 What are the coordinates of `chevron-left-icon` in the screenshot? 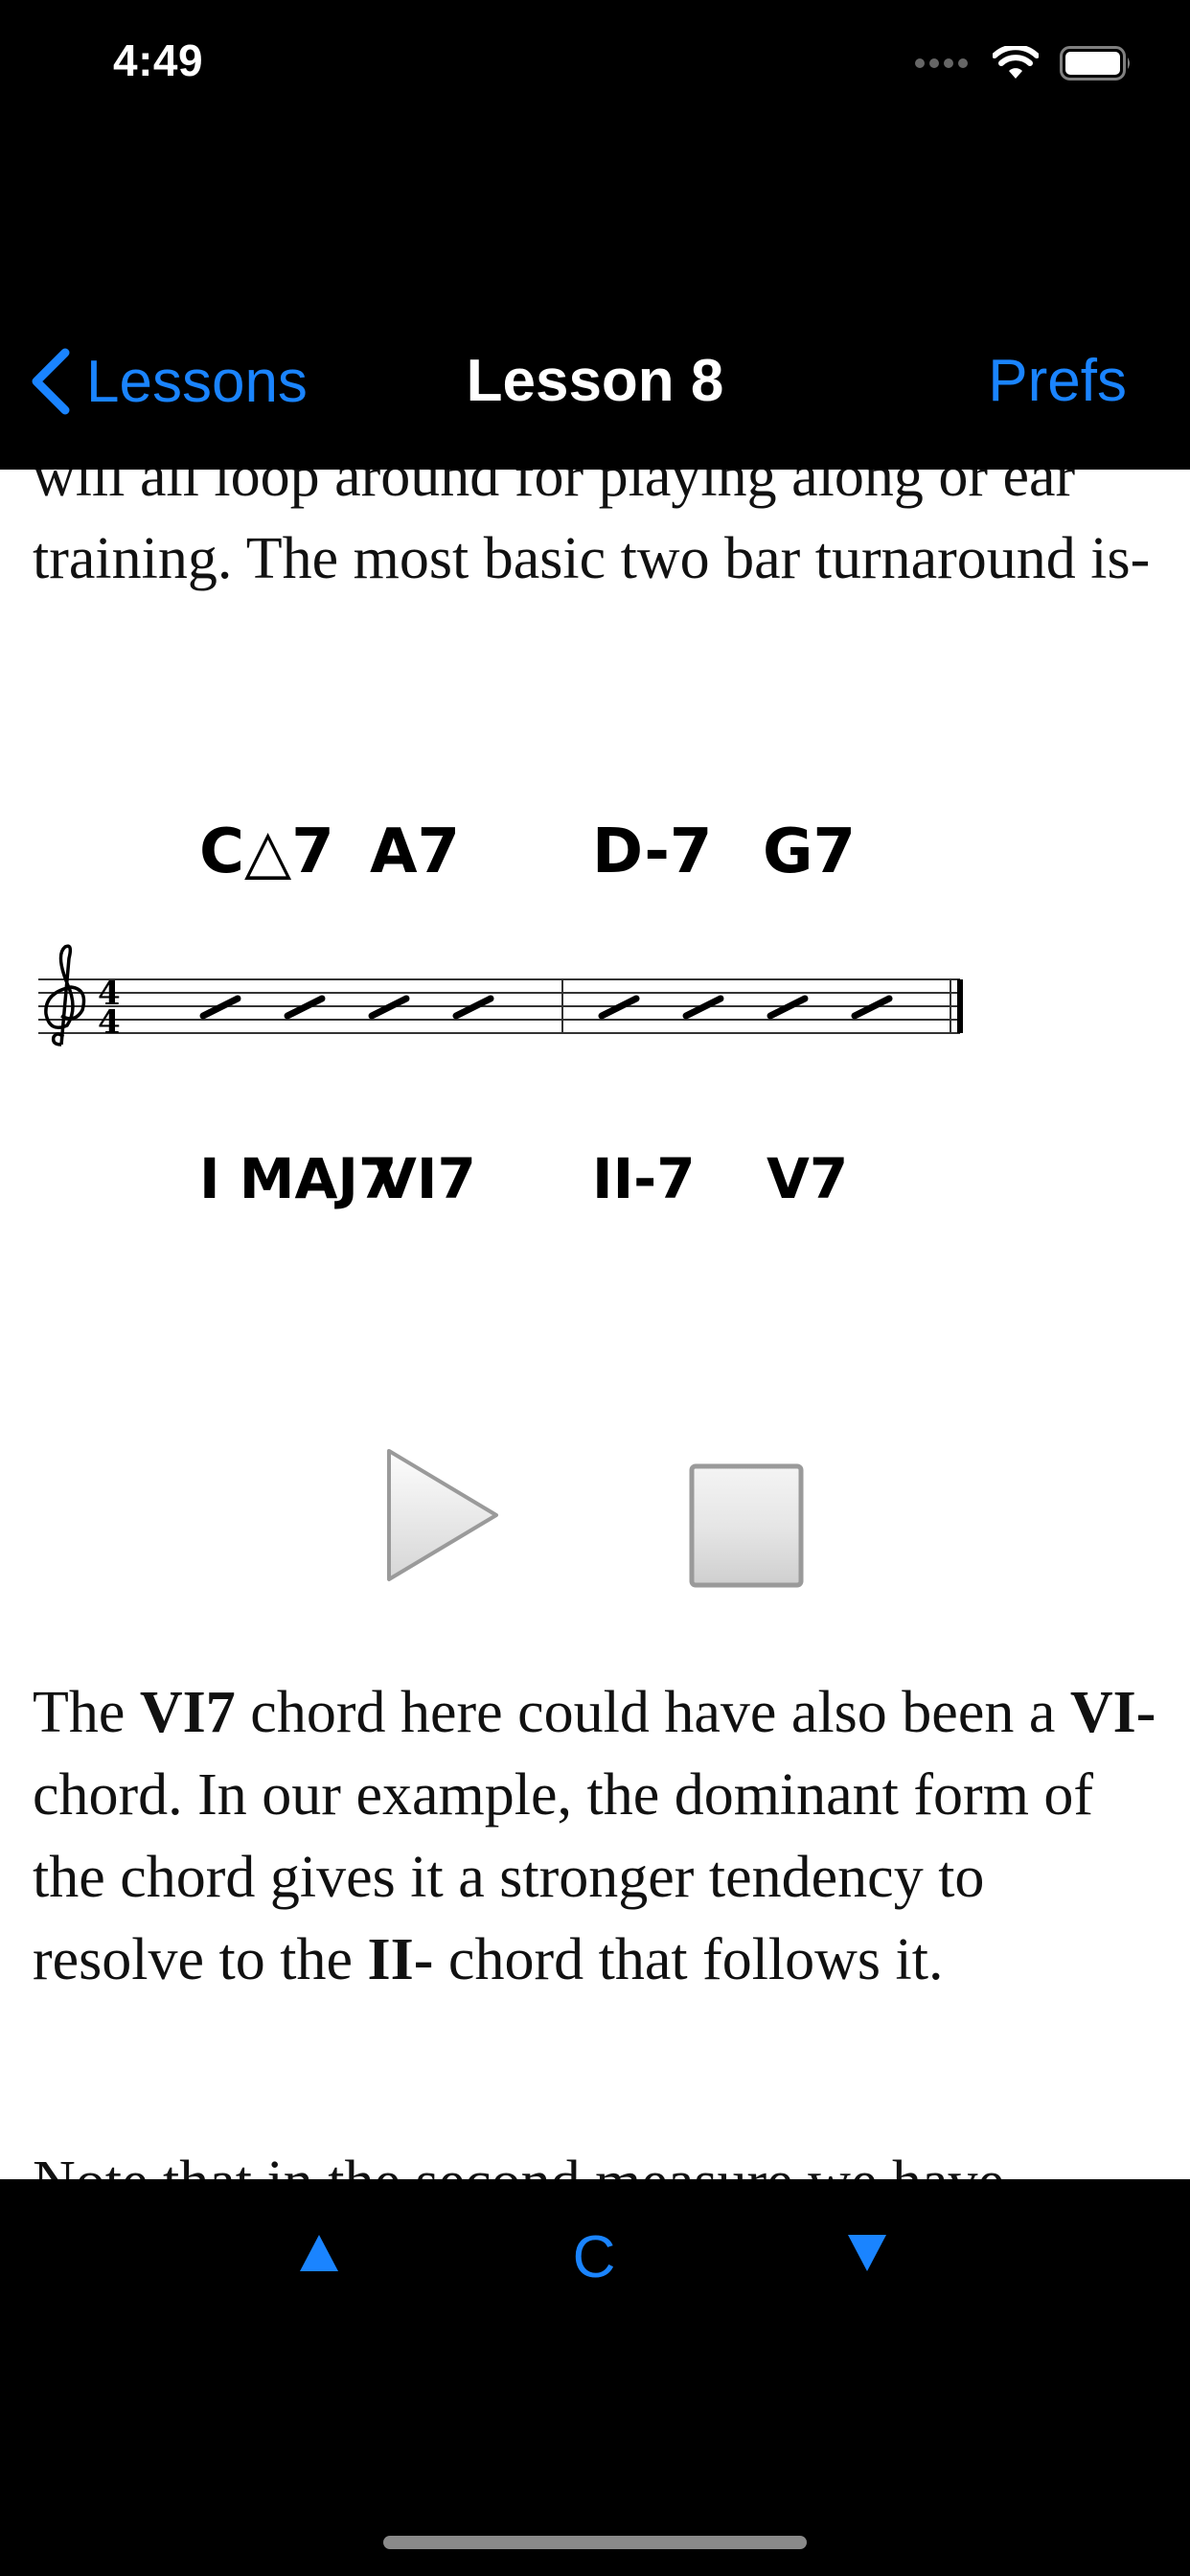 It's located at (51, 381).